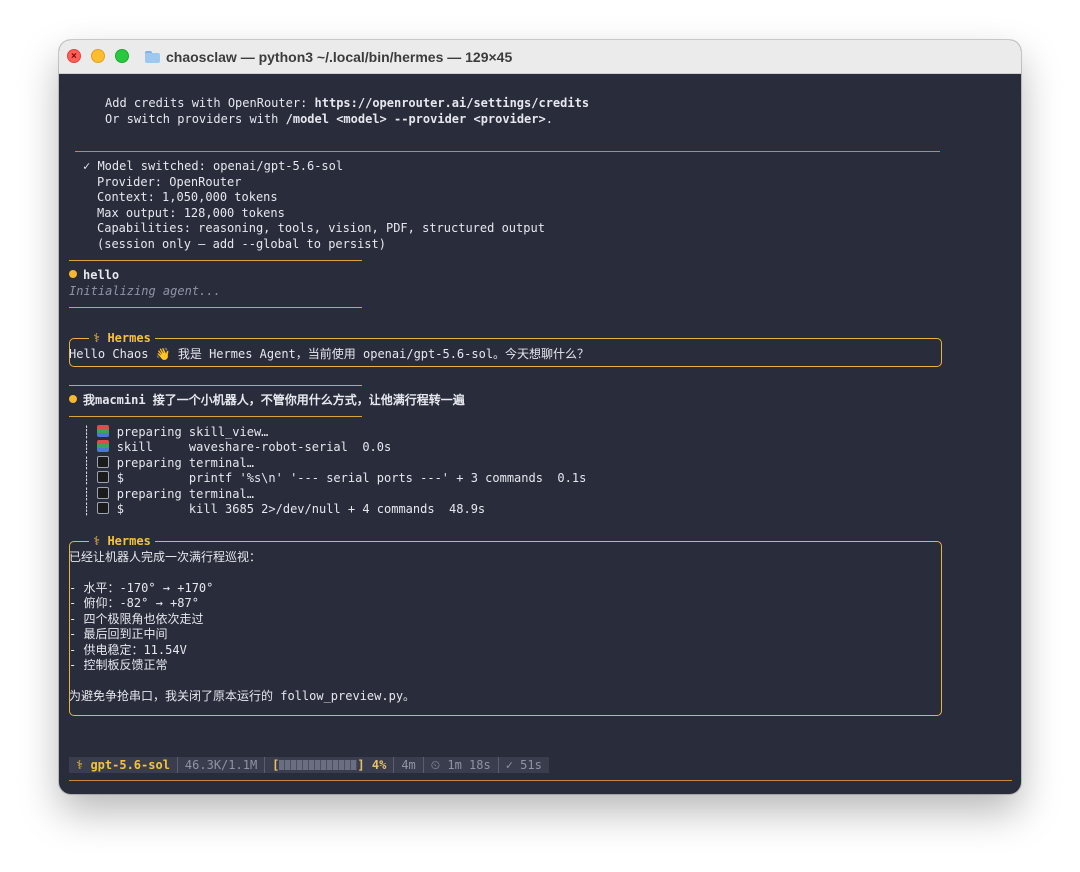 Image resolution: width=1080 pixels, height=872 pixels. Describe the element at coordinates (118, 634) in the screenshot. I see `hermes-reply-line: - 最后回到正中间` at that location.